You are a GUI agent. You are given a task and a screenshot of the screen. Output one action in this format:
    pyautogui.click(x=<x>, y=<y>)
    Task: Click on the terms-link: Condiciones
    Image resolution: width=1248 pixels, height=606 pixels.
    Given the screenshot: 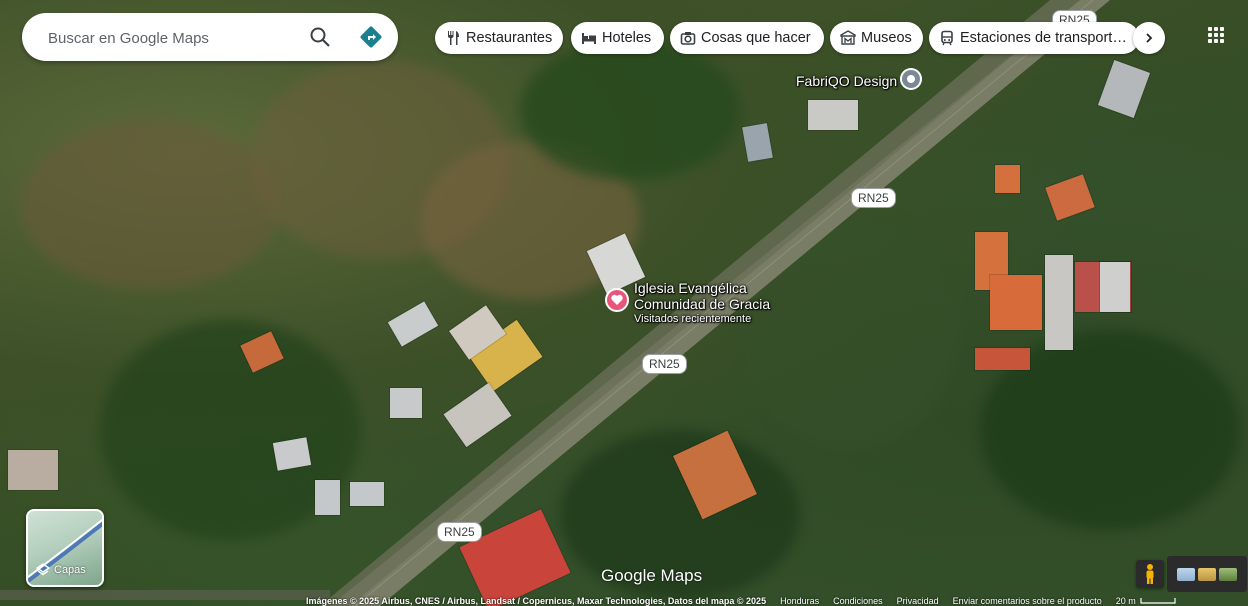 What is the action you would take?
    pyautogui.click(x=858, y=601)
    